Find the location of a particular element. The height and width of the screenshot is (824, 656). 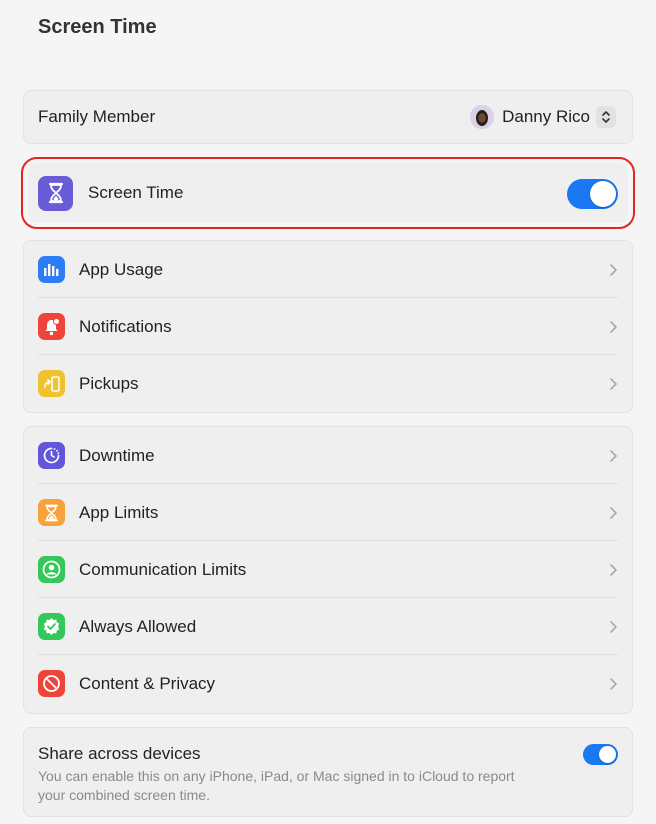

share-title: Share across devices is located at coordinates (119, 753).